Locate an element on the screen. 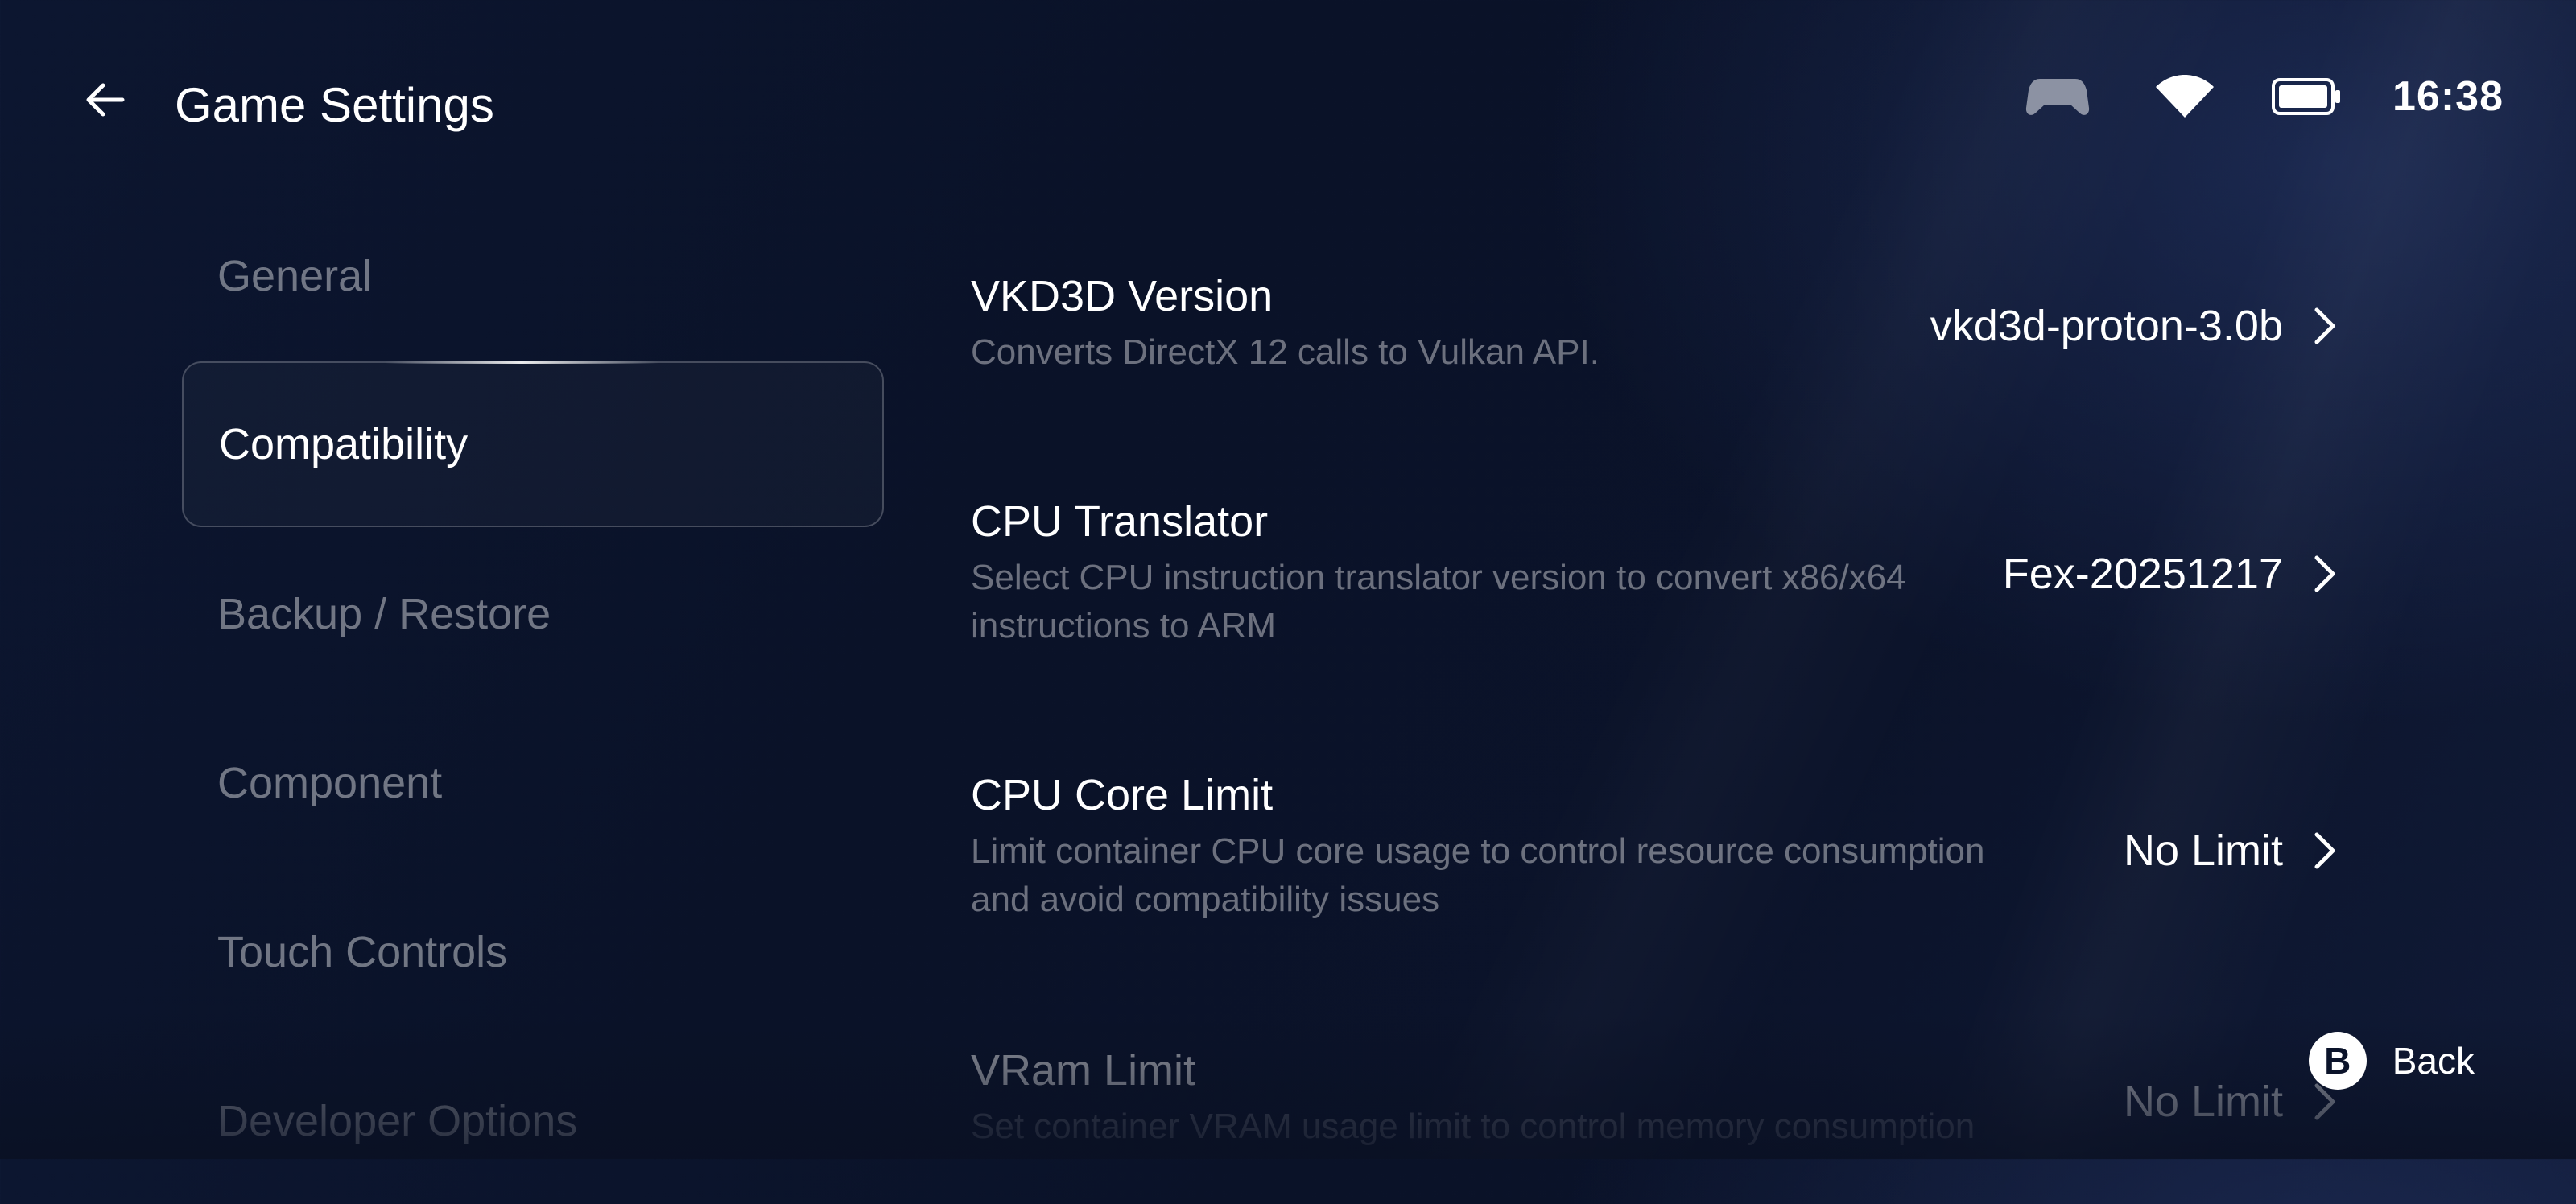 The image size is (2576, 1204). sidebar-item-developer-options: Developer Options is located at coordinates (533, 1121).